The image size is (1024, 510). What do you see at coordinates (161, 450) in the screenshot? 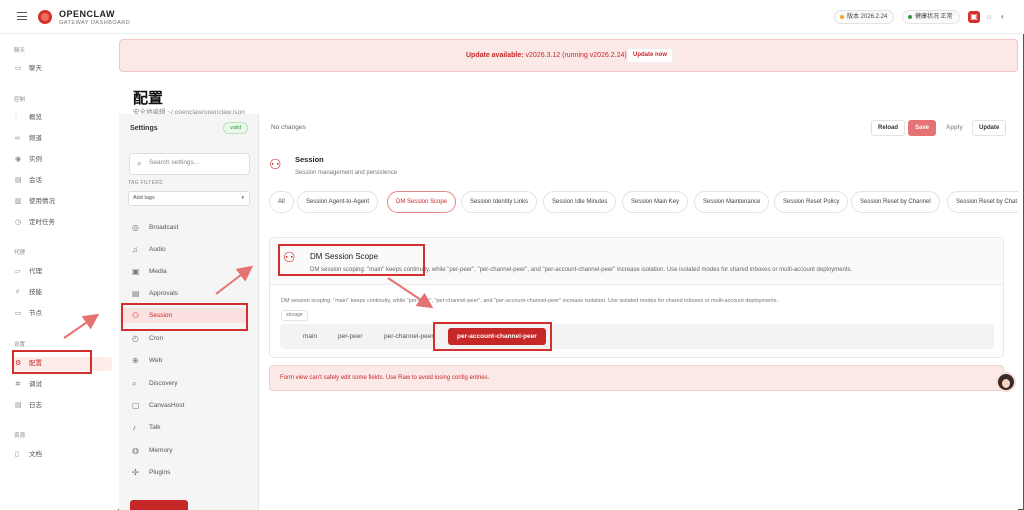
I see `settings-item-label: Memory` at bounding box center [161, 450].